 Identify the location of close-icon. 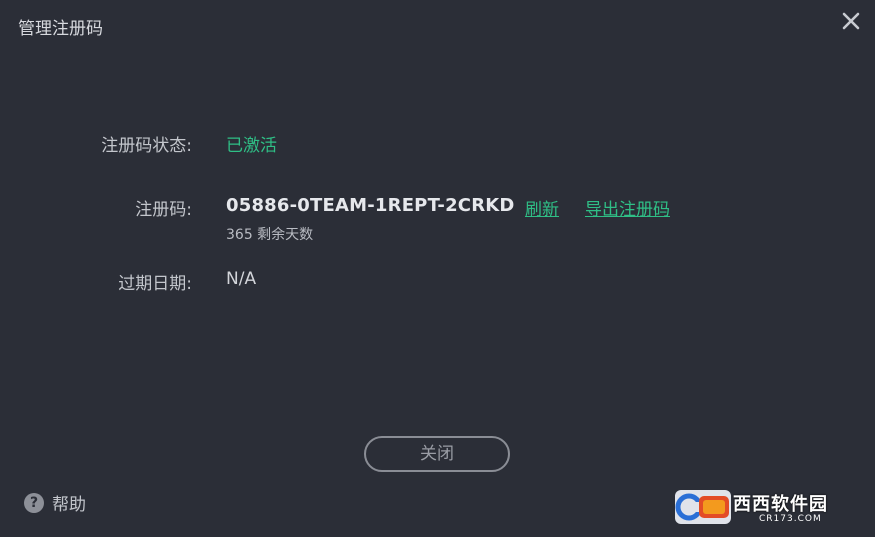
(851, 21).